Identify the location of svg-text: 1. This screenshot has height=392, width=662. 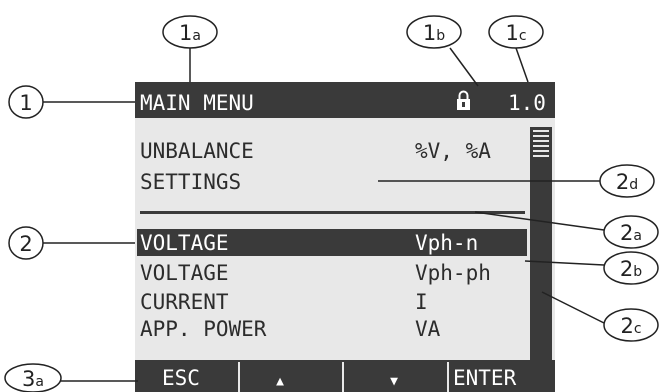
(25, 103).